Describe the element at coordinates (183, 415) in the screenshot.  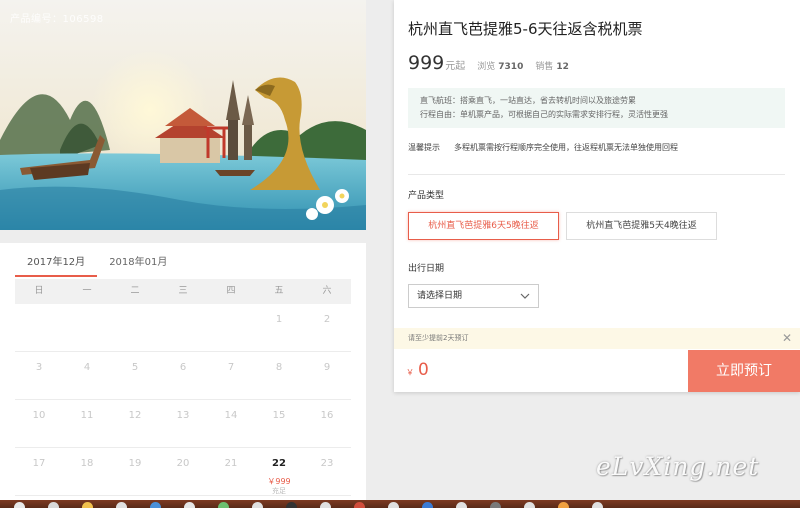
I see `calendar-day-number: 13` at that location.